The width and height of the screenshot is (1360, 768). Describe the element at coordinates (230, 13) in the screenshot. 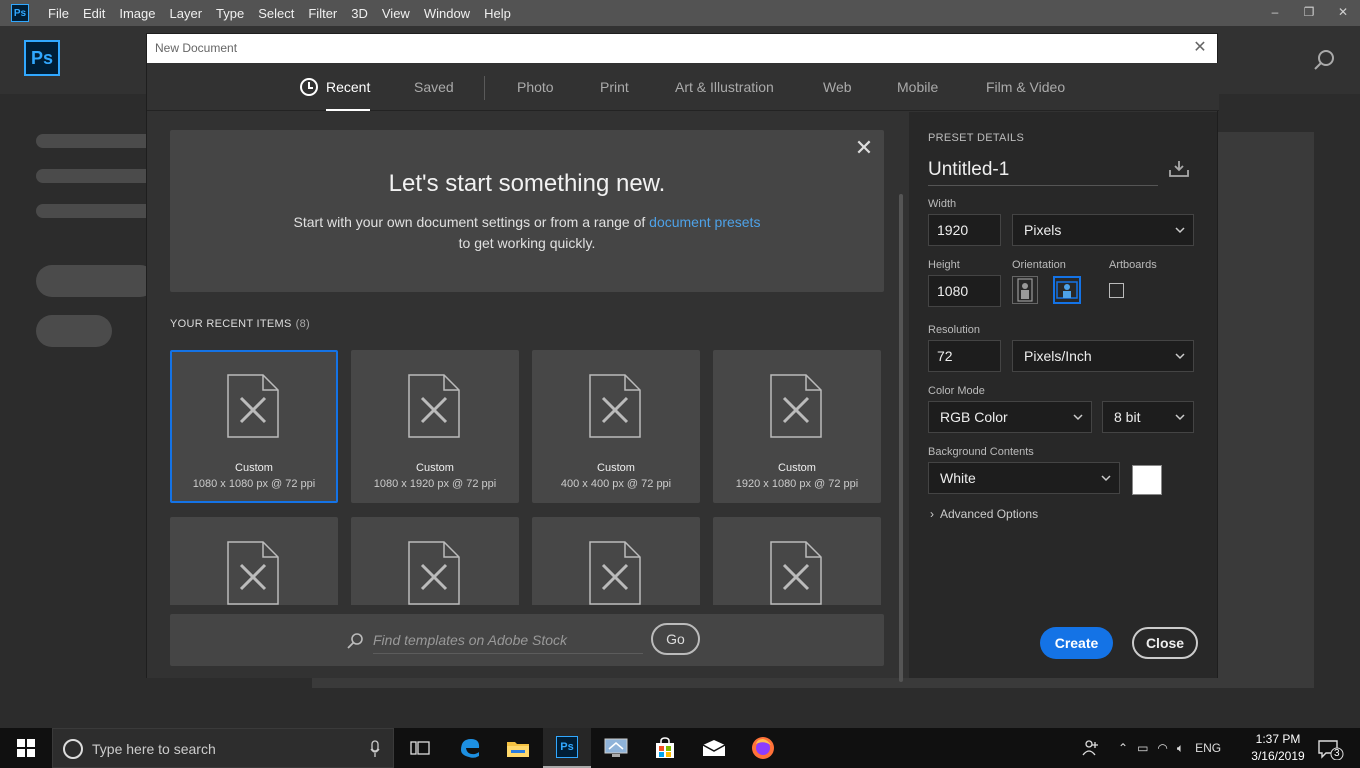

I see `menu-type: Type` at that location.